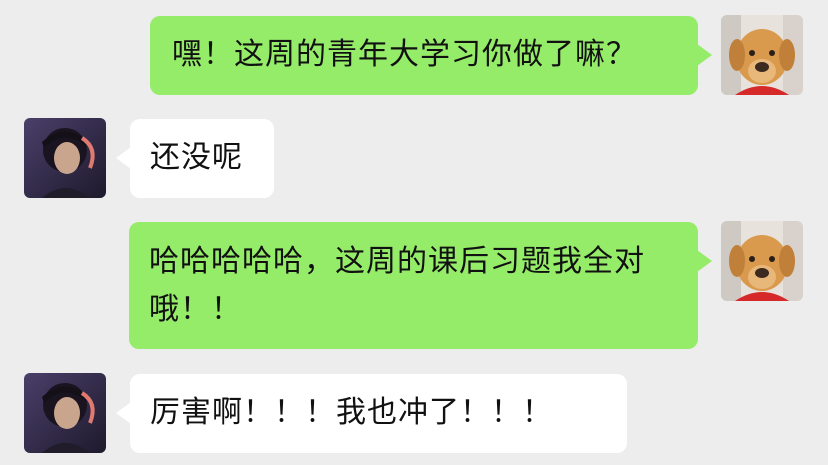 The width and height of the screenshot is (828, 465). I want to click on message-bubble-incoming: 厉害啊！！！我也冲了！！！, so click(371, 413).